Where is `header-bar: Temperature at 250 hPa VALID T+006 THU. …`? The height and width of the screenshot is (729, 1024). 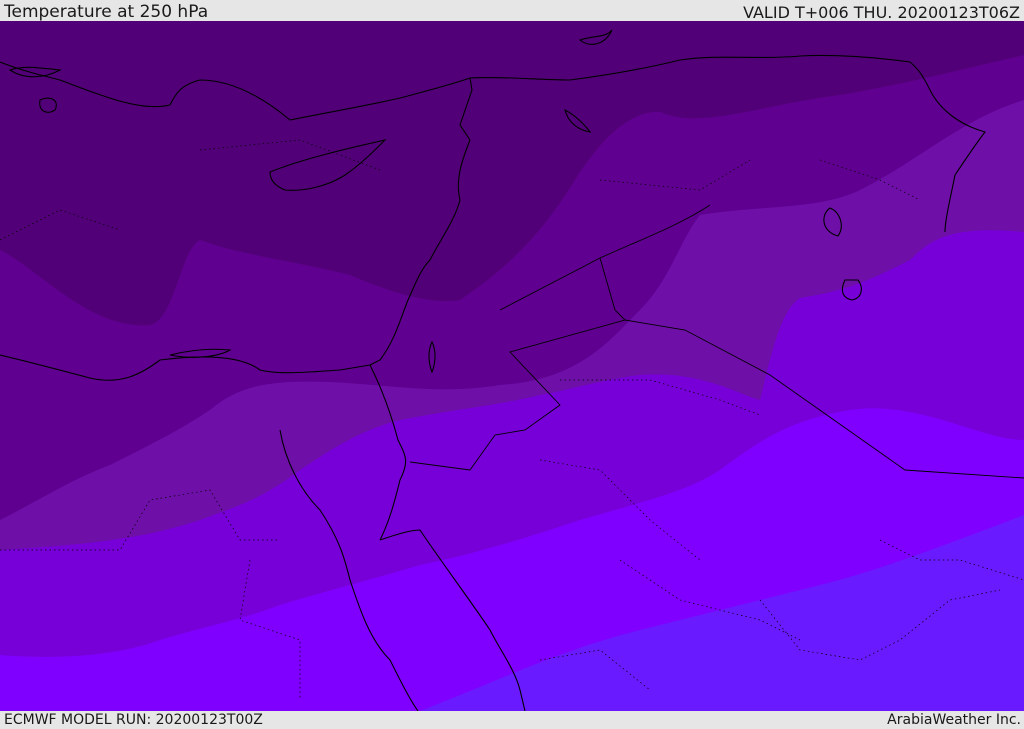
header-bar: Temperature at 250 hPa VALID T+006 THU. … is located at coordinates (512, 10).